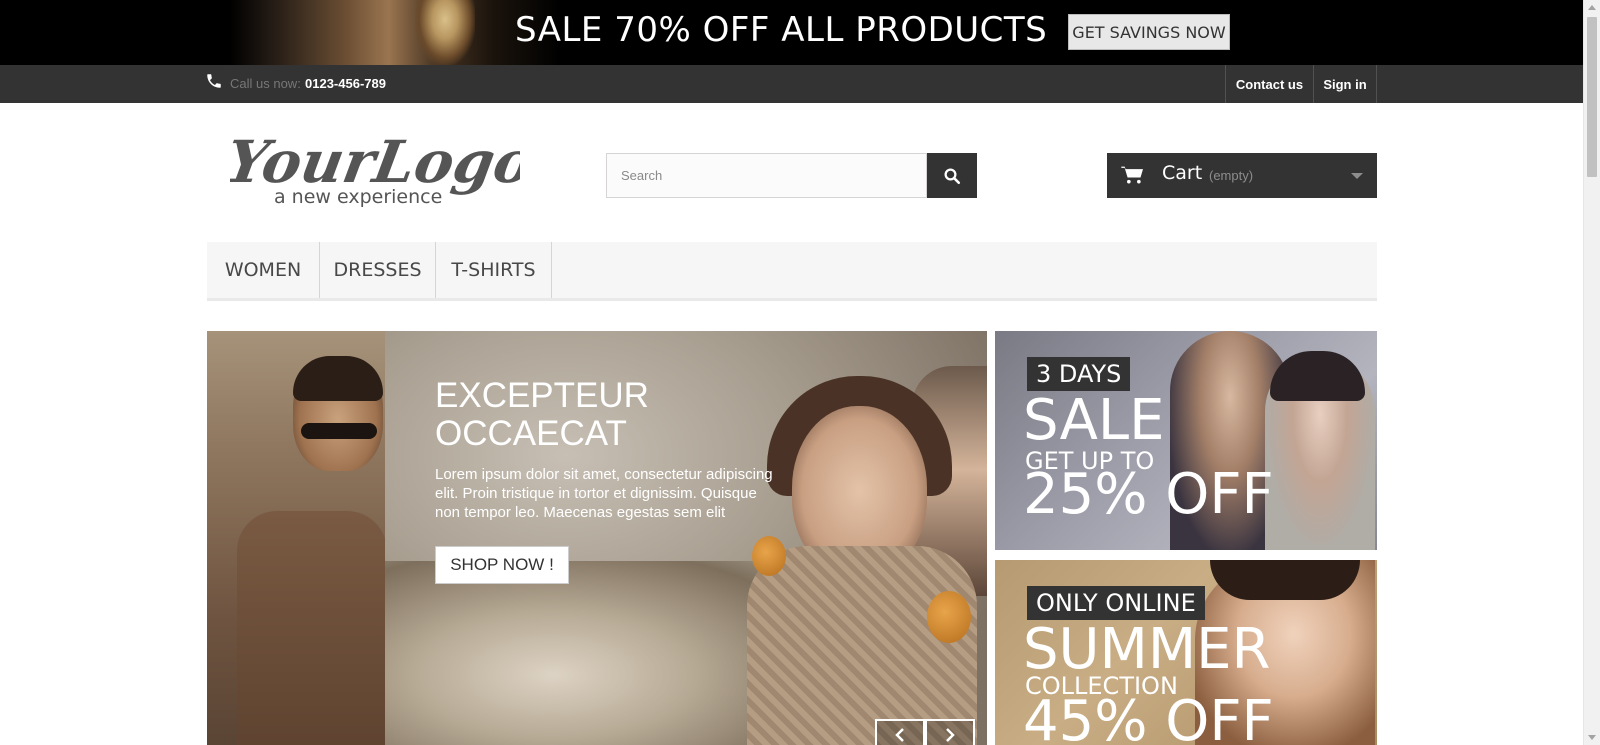 This screenshot has height=745, width=1600. I want to click on search-icon, so click(952, 176).